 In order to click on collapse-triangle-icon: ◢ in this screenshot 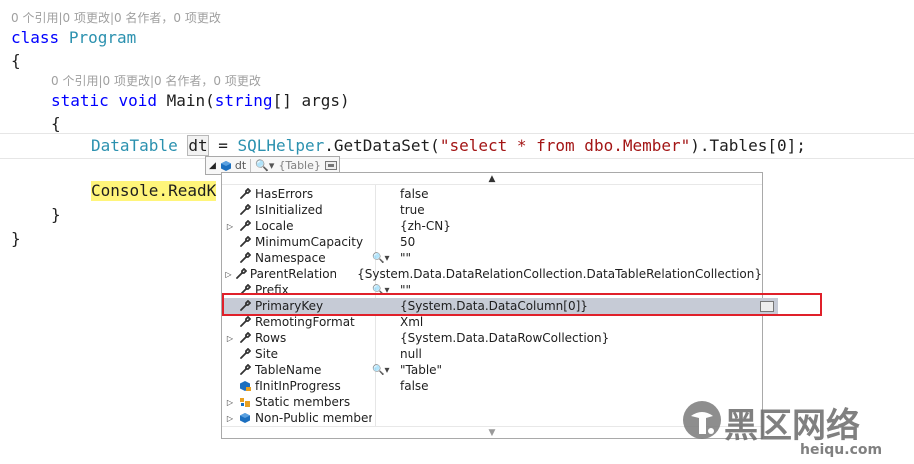, I will do `click(212, 165)`.